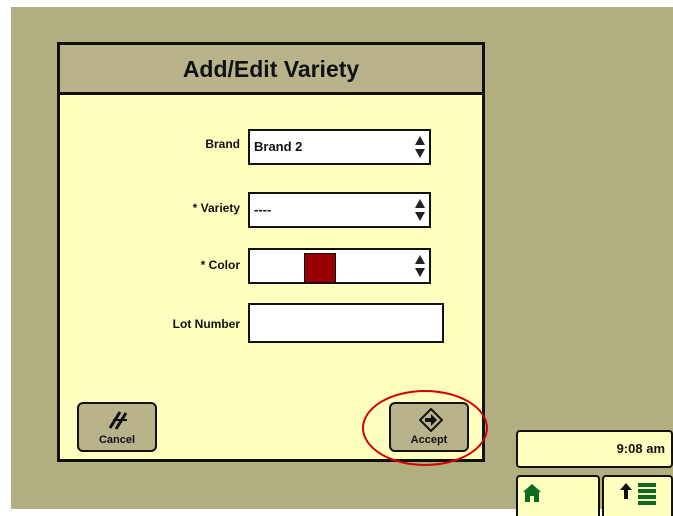 The image size is (673, 516). What do you see at coordinates (346, 323) in the screenshot?
I see `lot-number-input` at bounding box center [346, 323].